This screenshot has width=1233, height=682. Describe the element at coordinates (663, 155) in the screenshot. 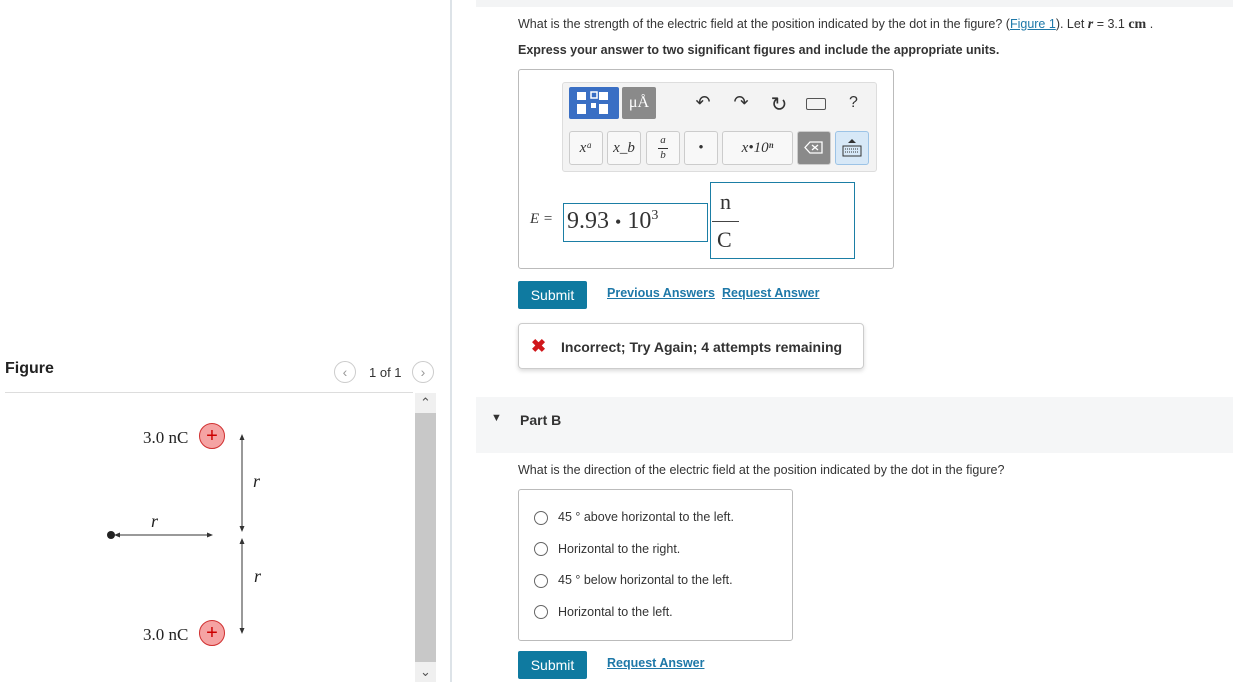

I see `fraction-denominator: b` at that location.